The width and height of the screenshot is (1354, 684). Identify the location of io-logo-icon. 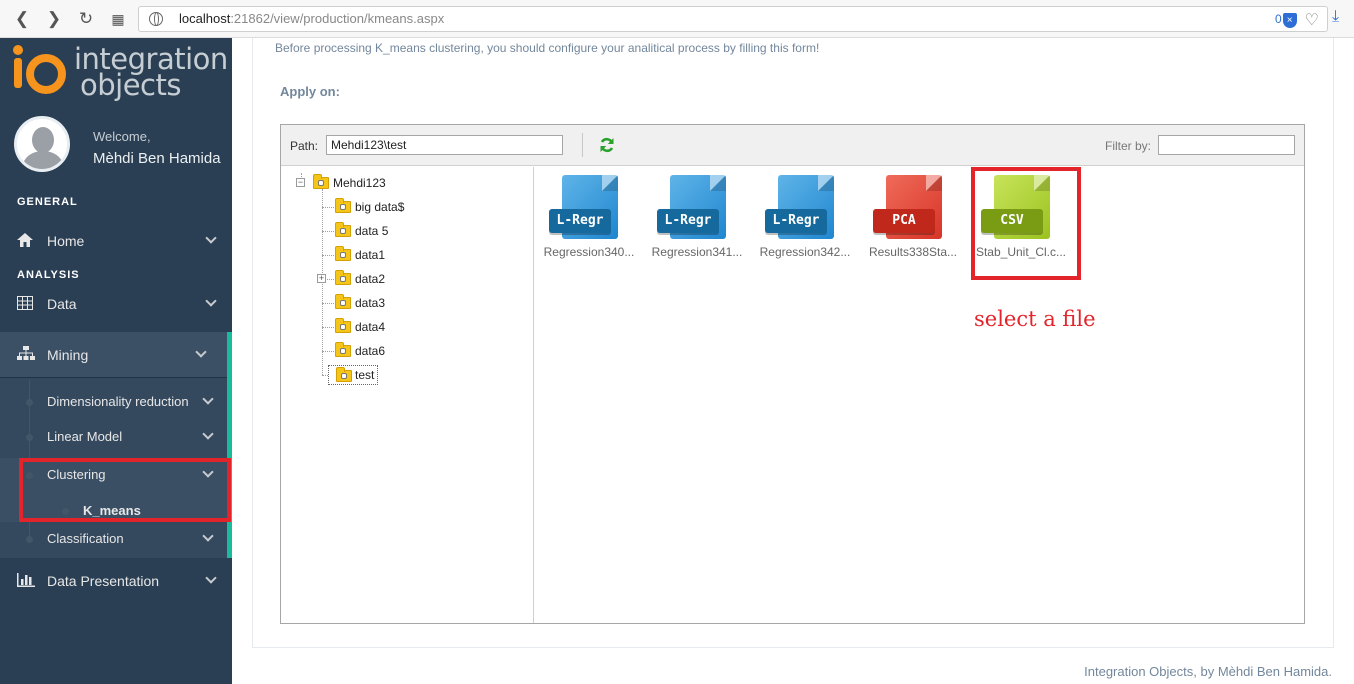
(39, 69).